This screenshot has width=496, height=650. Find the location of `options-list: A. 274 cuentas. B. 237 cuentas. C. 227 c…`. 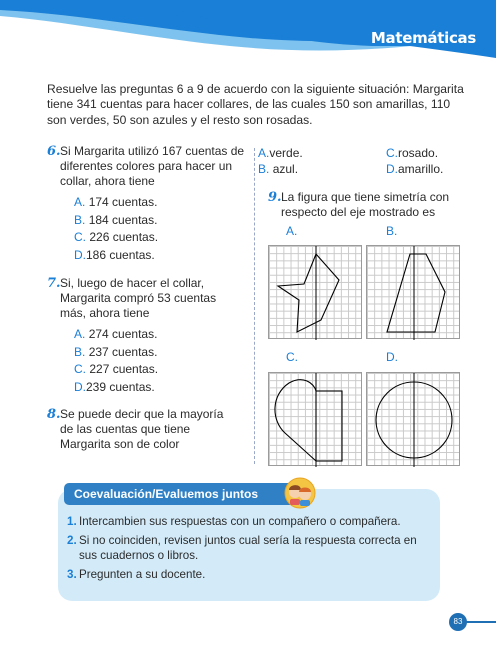

options-list: A. 274 cuentas. B. 237 cuentas. C. 227 c… is located at coordinates (150, 361).